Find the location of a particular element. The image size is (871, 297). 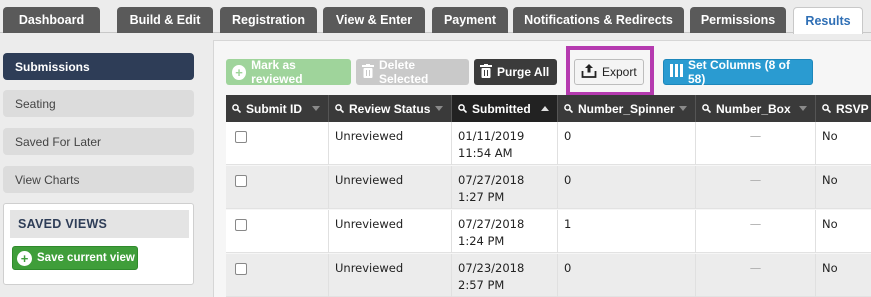

table-row: Unreviewed 07/27/2018 1:27 PM 0 — No is located at coordinates (548, 187).